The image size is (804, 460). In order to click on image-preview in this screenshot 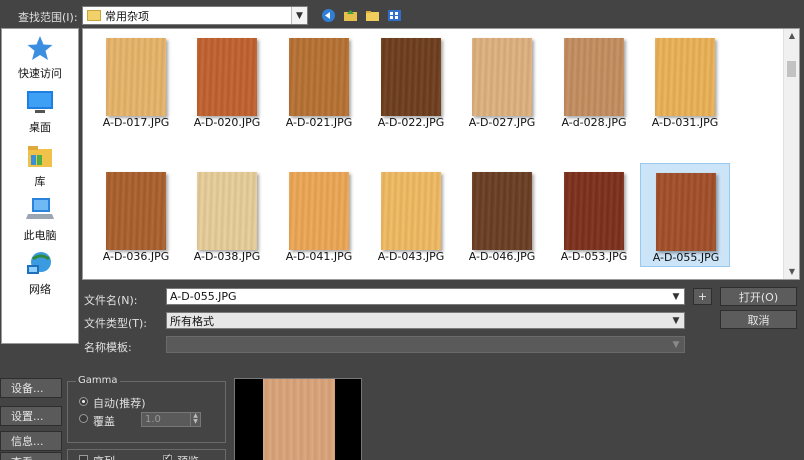, I will do `click(298, 419)`.